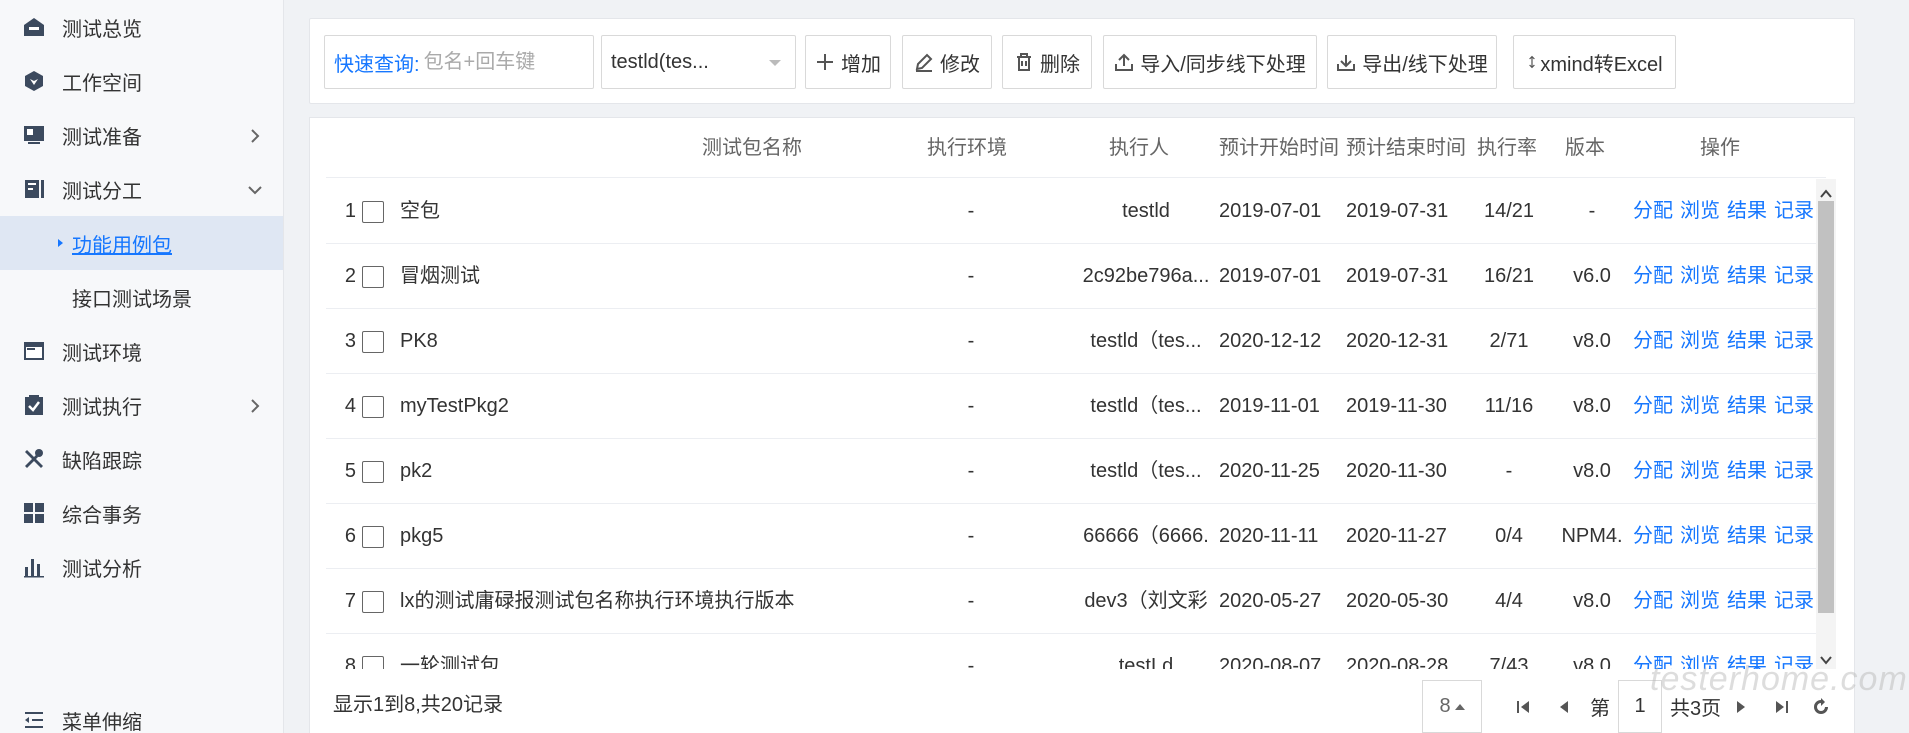 The height and width of the screenshot is (733, 1909). Describe the element at coordinates (660, 601) in the screenshot. I see `package-name-link: lx的测试庸碌报测试包名称执行环境执行版本` at that location.